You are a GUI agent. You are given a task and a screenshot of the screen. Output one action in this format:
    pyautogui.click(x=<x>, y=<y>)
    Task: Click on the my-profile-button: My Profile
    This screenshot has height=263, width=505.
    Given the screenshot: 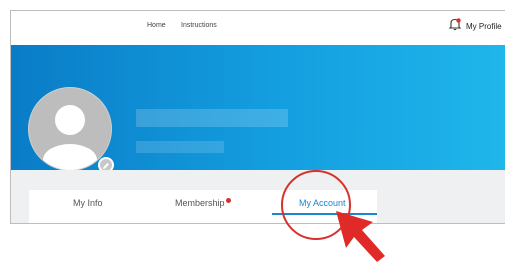 What is the action you would take?
    pyautogui.click(x=475, y=26)
    